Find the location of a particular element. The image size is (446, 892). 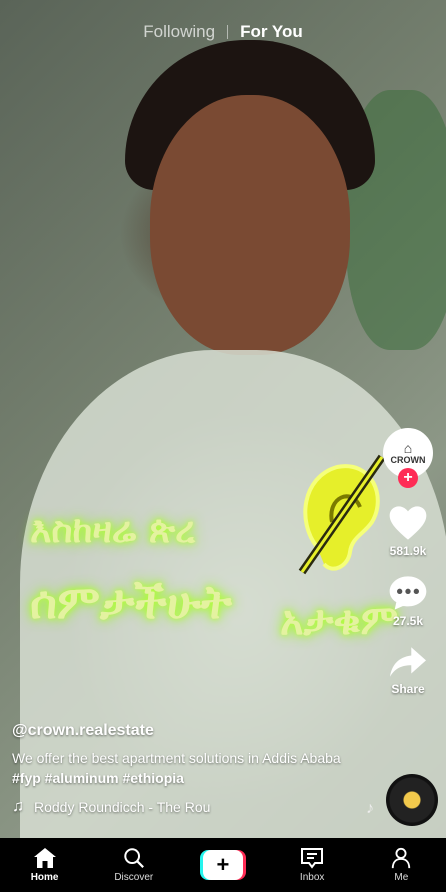

nav-home-label: Home is located at coordinates (44, 877).